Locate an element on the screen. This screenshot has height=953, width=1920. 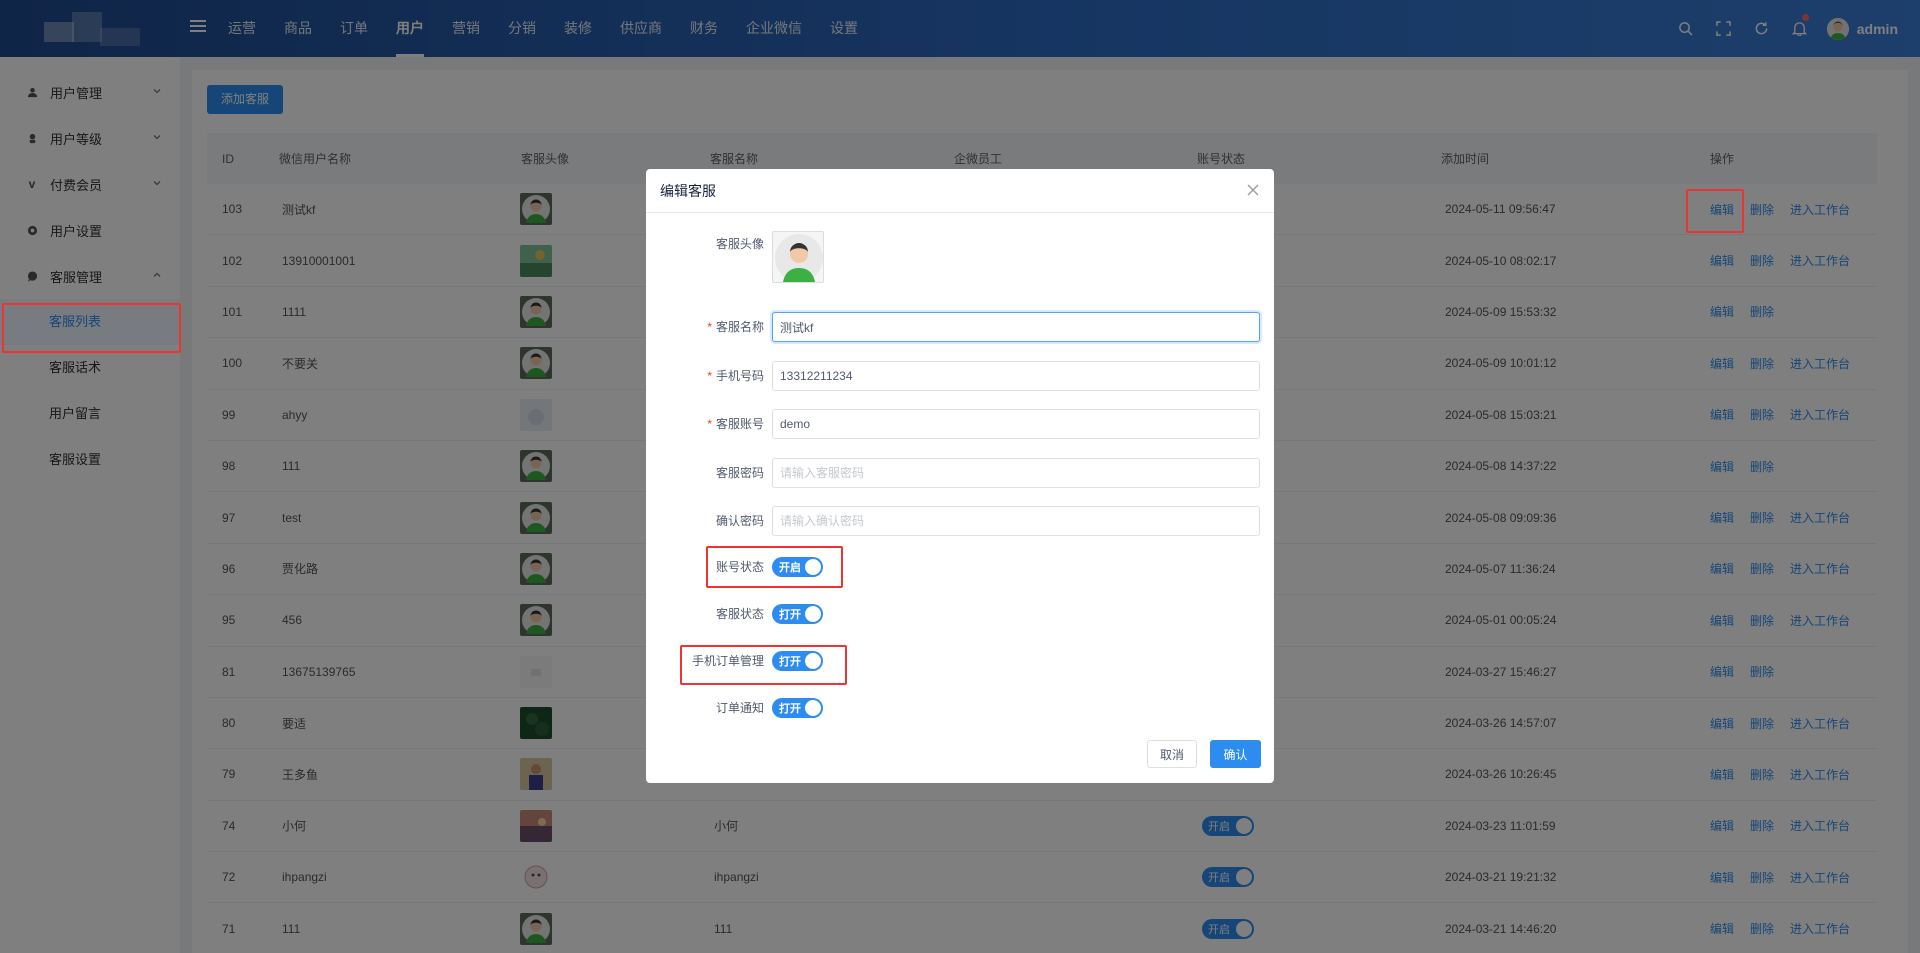
form-row-service-status: 客服状态 打开 is located at coordinates (960, 614).